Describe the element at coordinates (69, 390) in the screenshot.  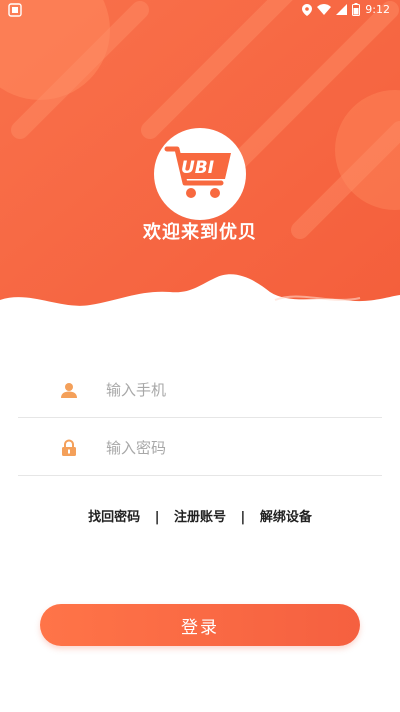
I see `user-icon` at that location.